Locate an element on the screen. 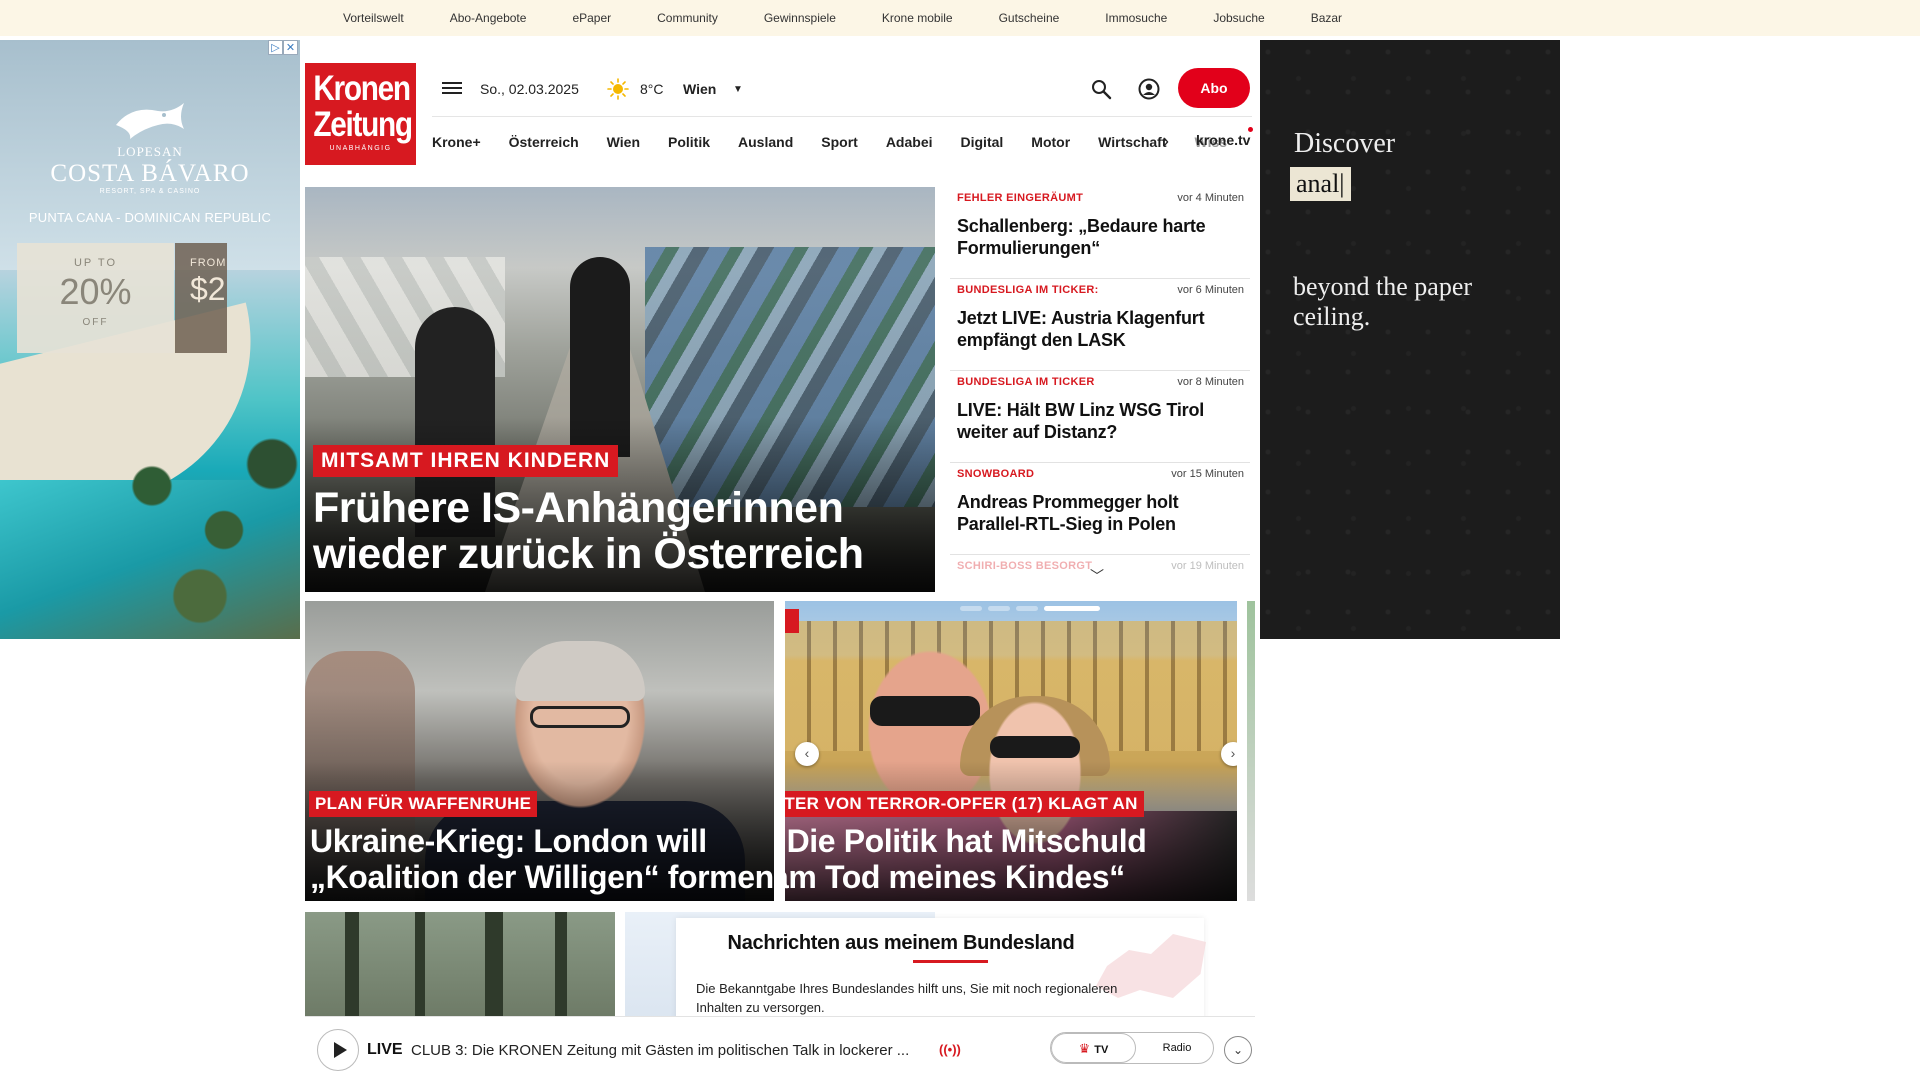 Image resolution: width=1920 pixels, height=1080 pixels. ad-offer2-top: FROM is located at coordinates (208, 263).